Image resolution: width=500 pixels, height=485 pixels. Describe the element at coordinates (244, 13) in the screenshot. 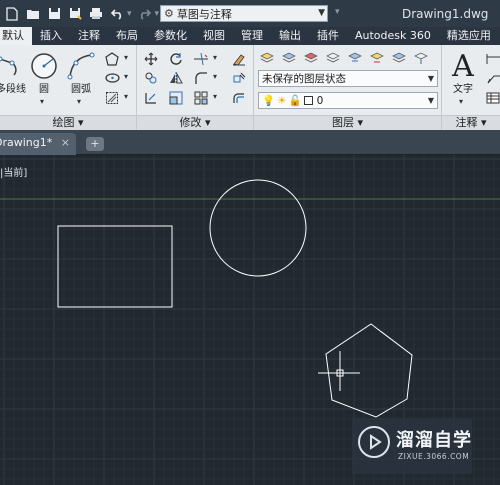

I see `workspace-selector: ⚙ 草图与注释 ▼` at that location.